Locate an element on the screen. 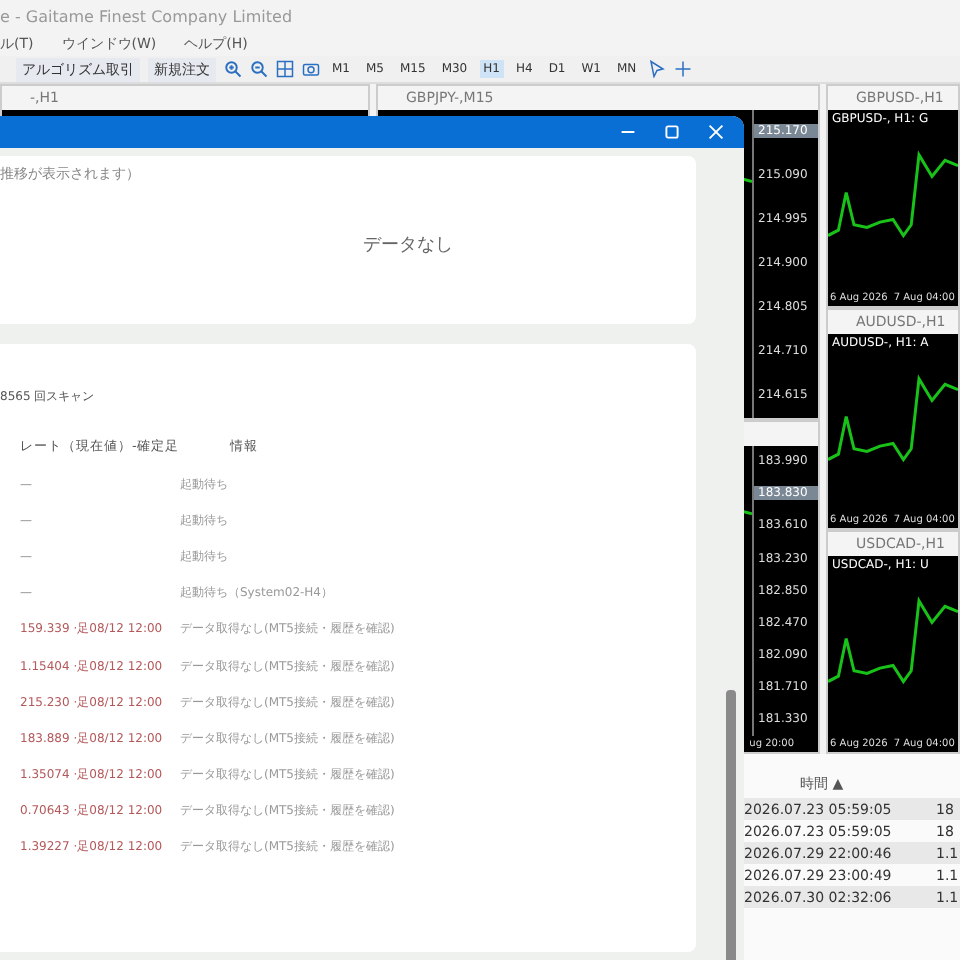  empty-message: データなし is located at coordinates (408, 246).